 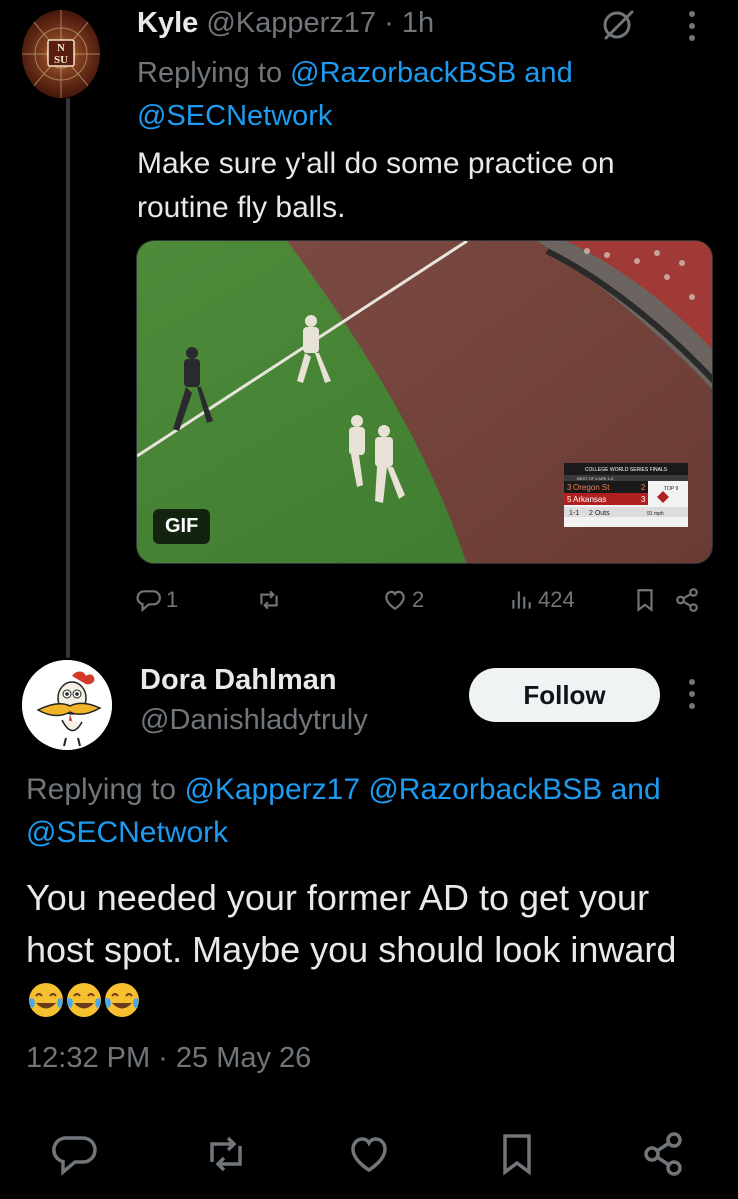 What do you see at coordinates (272, 789) in the screenshot?
I see `mention-kapperz17: @Kapperz17` at bounding box center [272, 789].